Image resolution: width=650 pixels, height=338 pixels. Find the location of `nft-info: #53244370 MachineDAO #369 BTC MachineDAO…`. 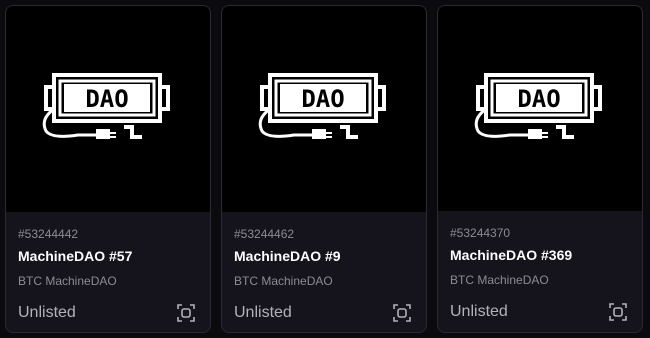

nft-info: #53244370 MachineDAO #369 BTC MachineDAO… is located at coordinates (540, 267).